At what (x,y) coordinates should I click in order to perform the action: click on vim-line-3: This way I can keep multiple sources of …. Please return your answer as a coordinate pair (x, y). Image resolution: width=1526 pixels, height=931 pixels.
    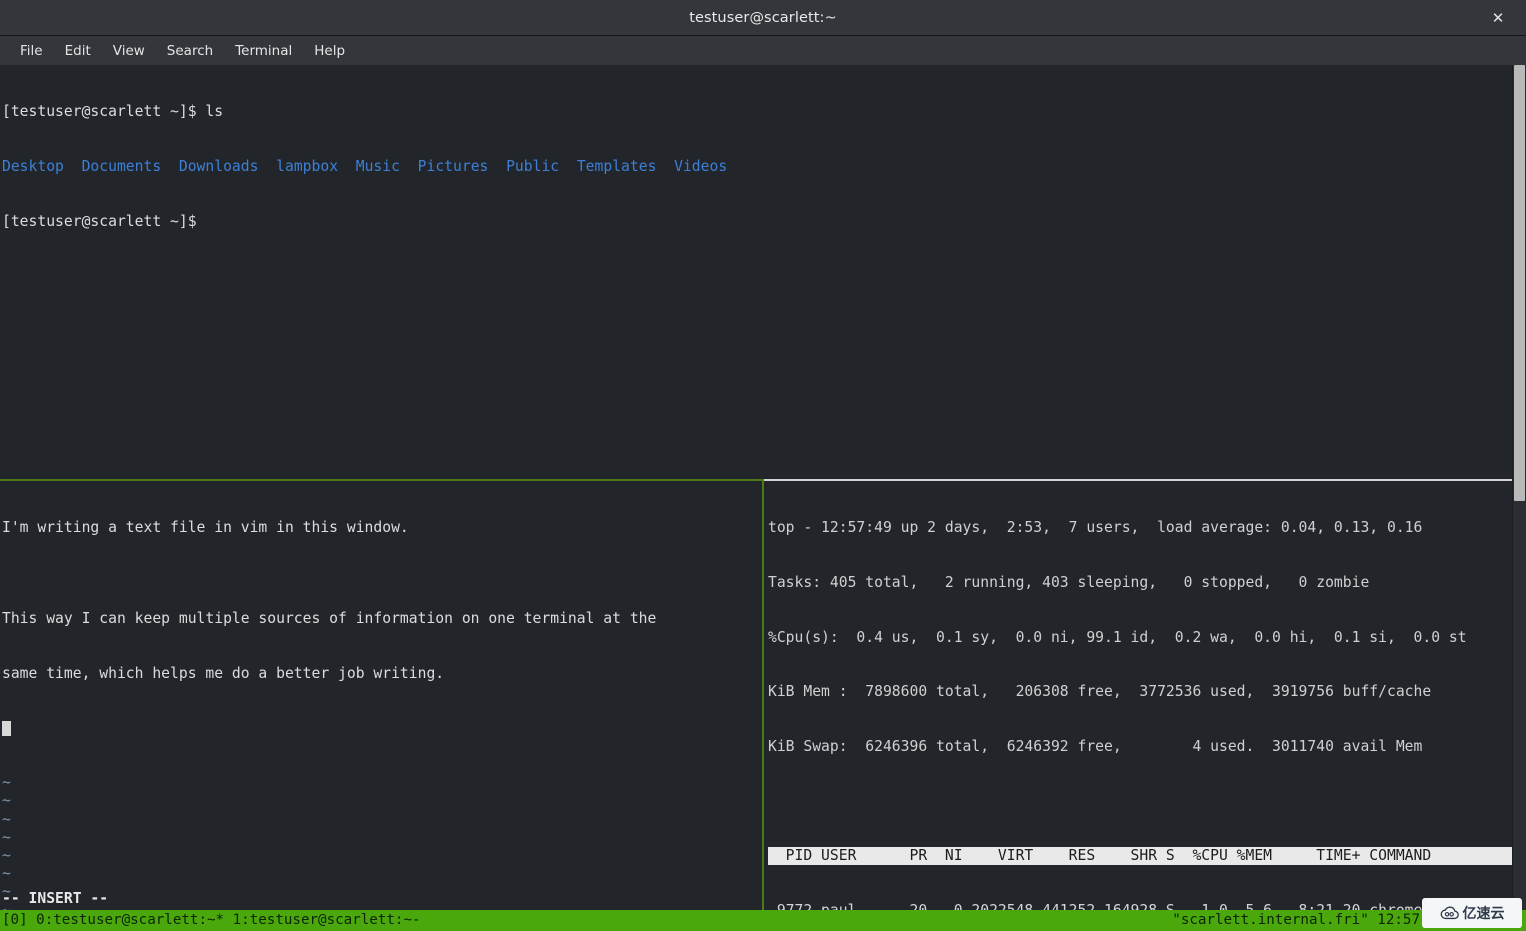
    Looking at the image, I should click on (329, 619).